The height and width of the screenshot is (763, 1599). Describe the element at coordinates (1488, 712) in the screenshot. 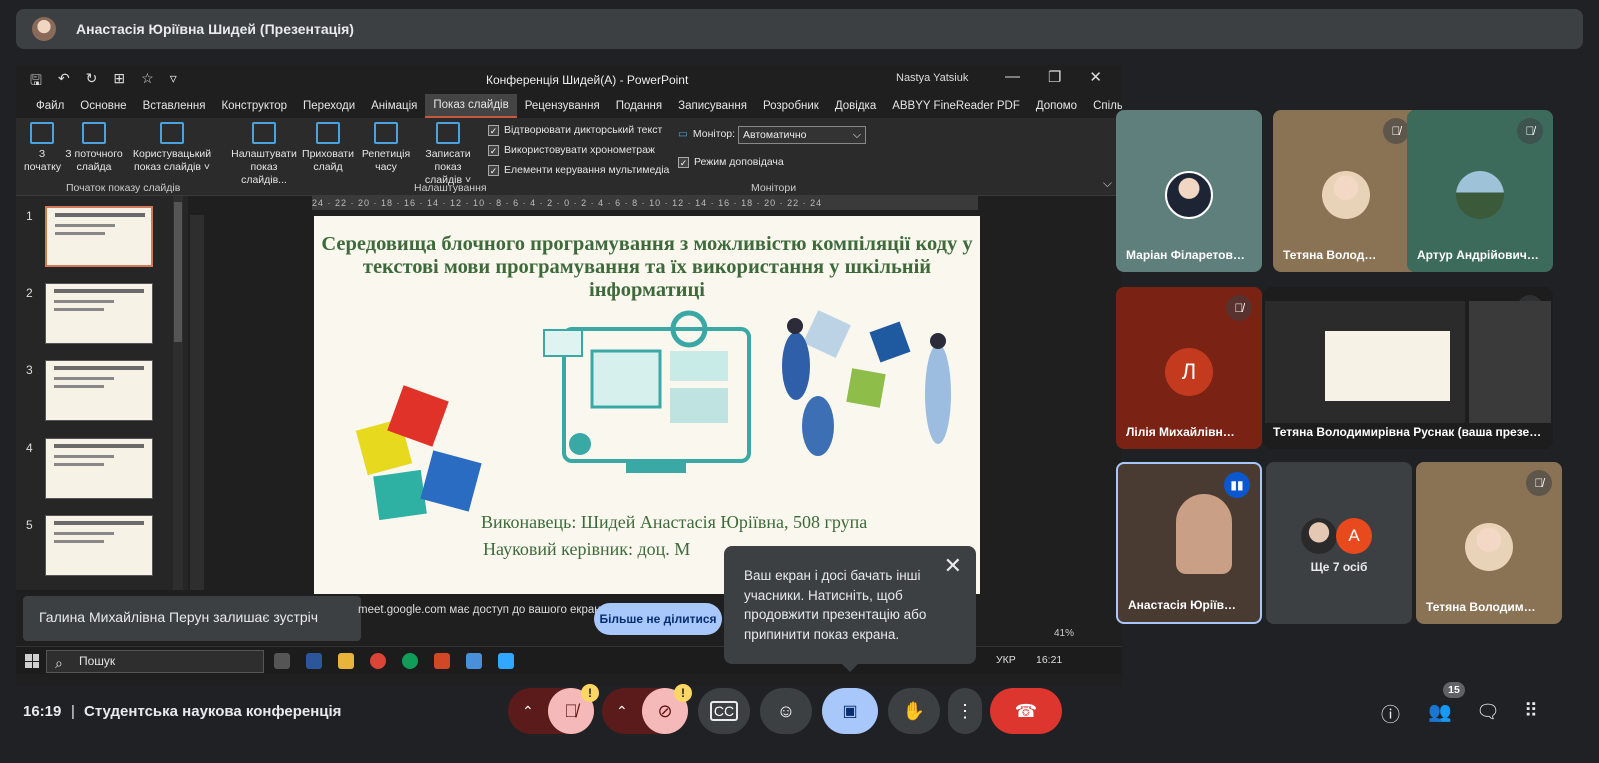

I see `chat-icon: 🗨` at that location.